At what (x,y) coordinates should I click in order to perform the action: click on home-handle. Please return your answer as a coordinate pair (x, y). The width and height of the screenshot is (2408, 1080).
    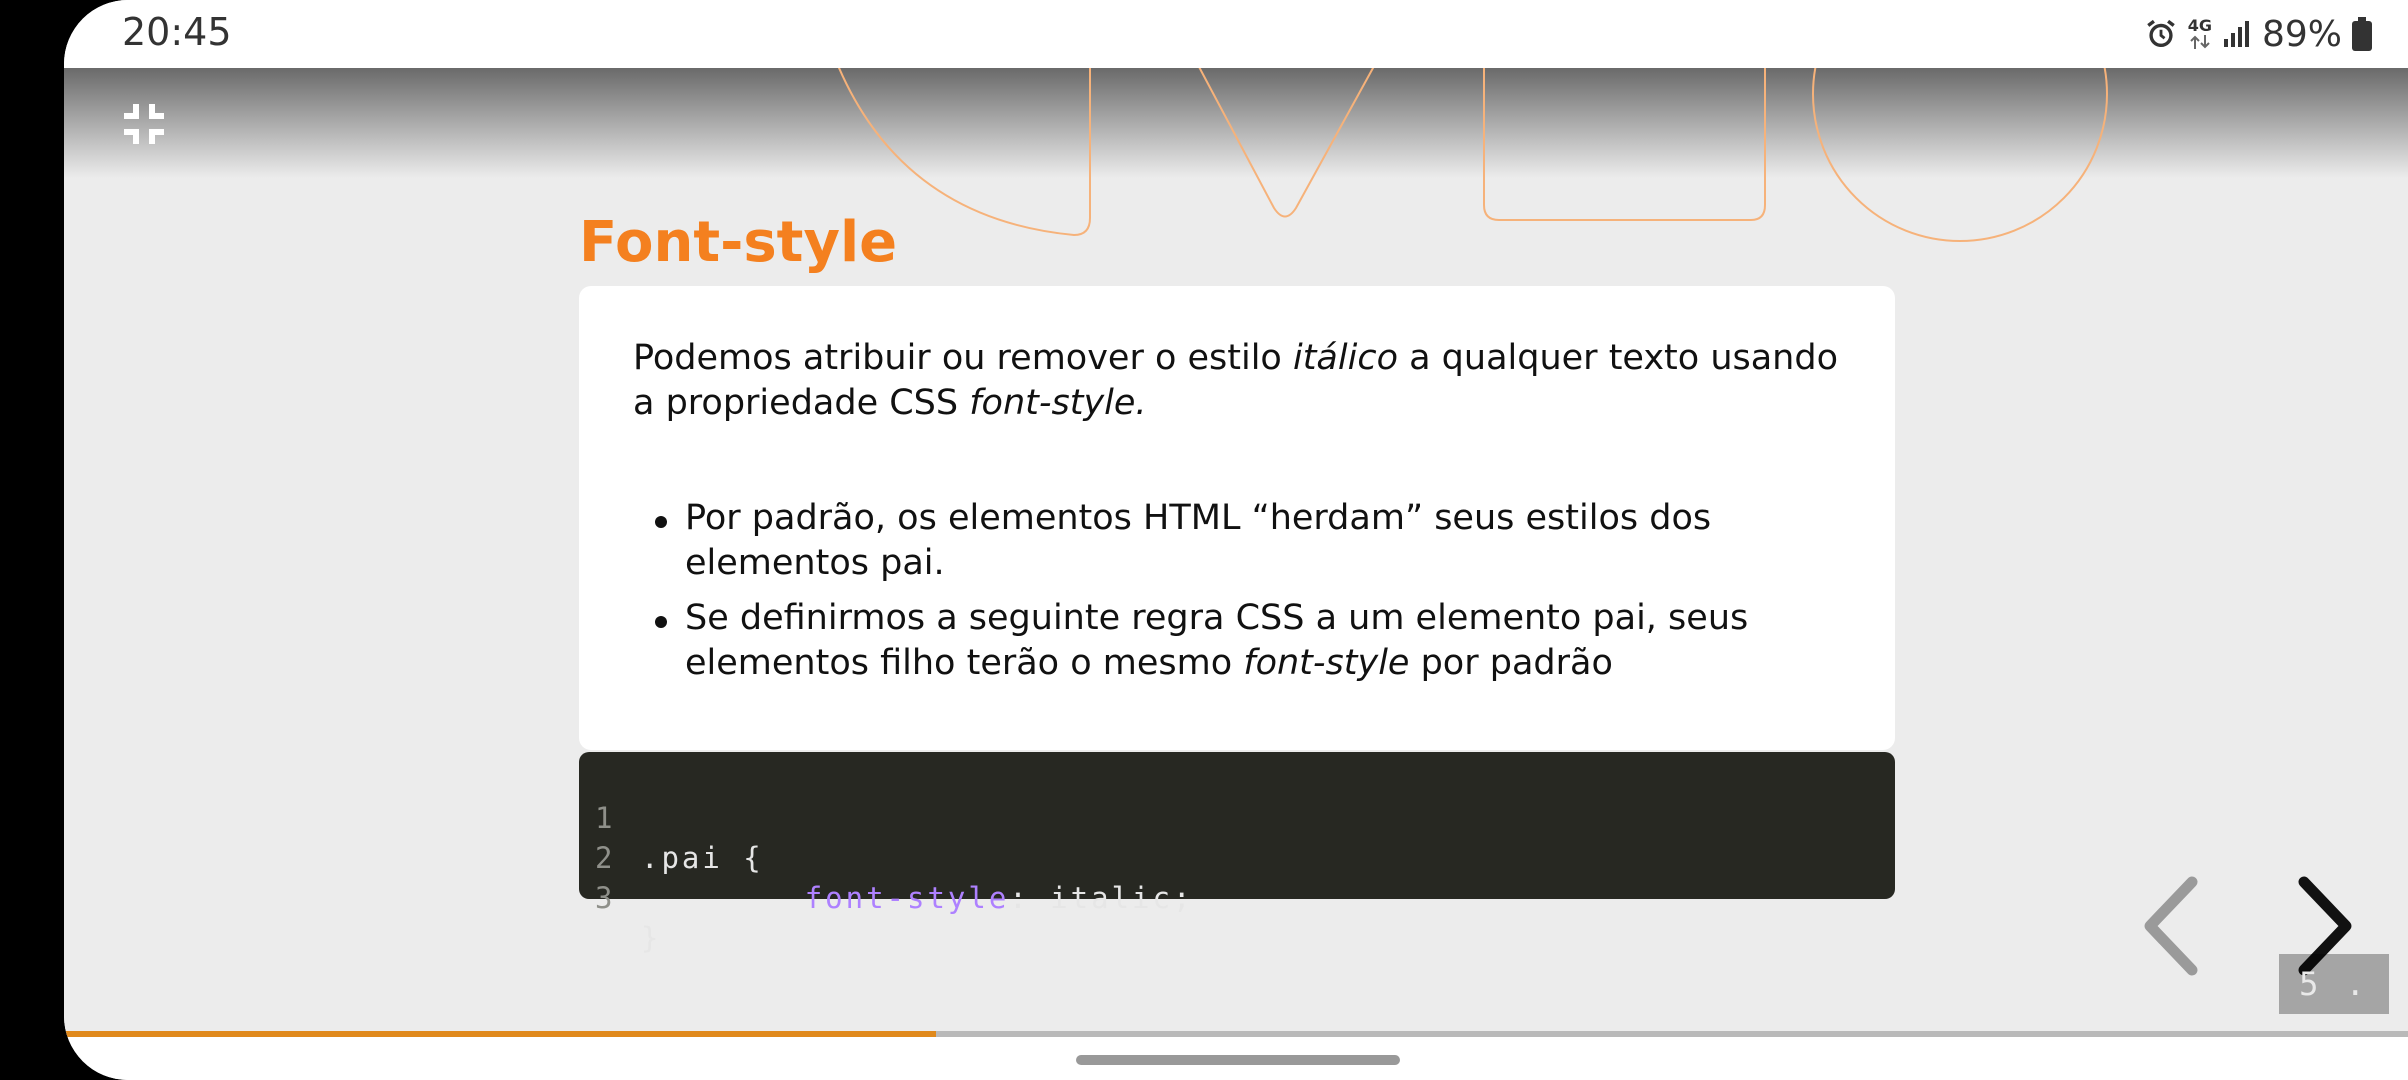
    Looking at the image, I should click on (1238, 1060).